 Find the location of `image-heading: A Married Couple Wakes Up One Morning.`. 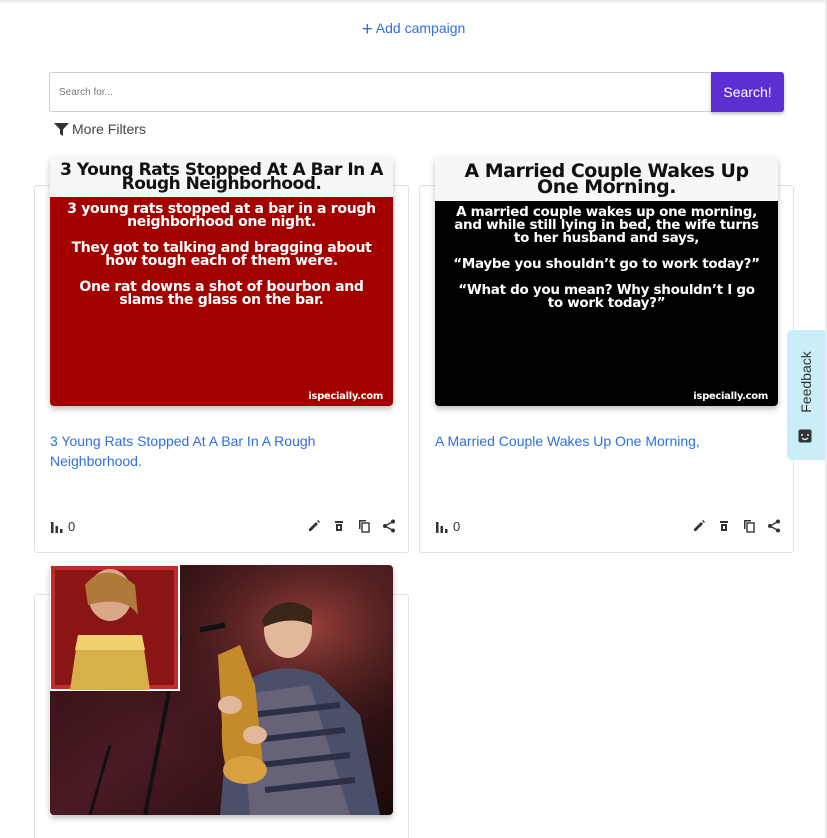

image-heading: A Married Couple Wakes Up One Morning. is located at coordinates (606, 178).